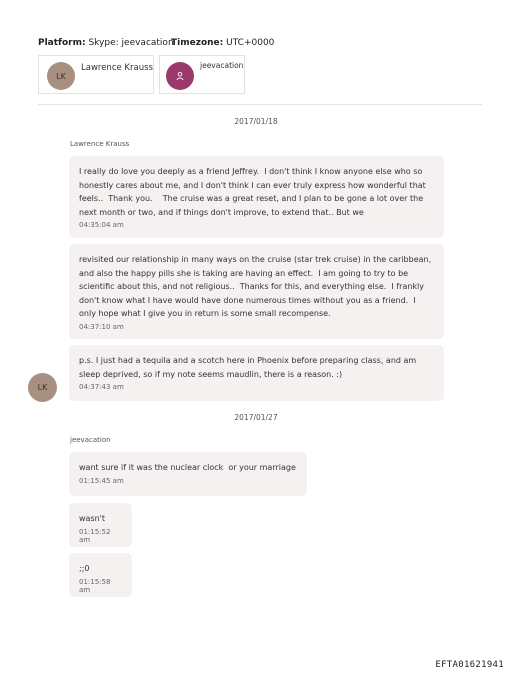 This screenshot has height=678, width=512. I want to click on message-text: wasn't, so click(92, 518).